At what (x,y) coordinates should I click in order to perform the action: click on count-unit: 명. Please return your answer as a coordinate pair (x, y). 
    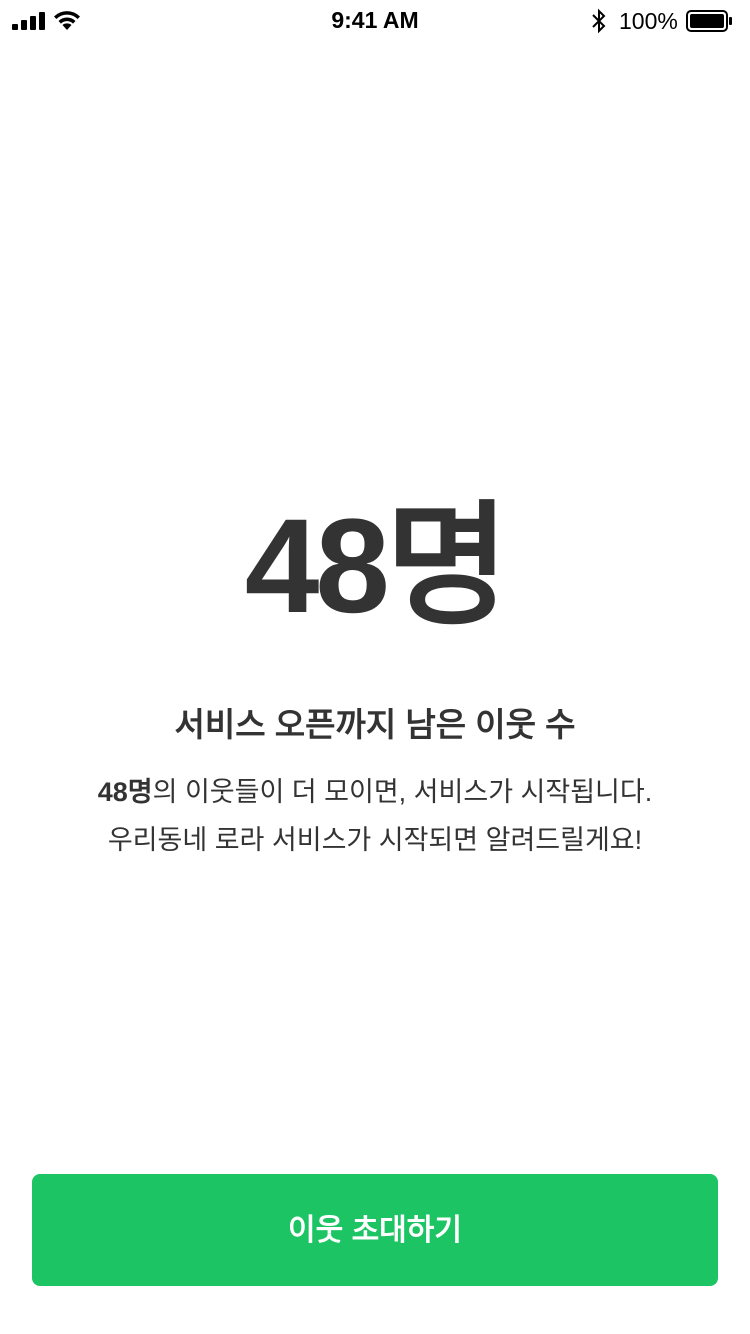
    Looking at the image, I should click on (447, 566).